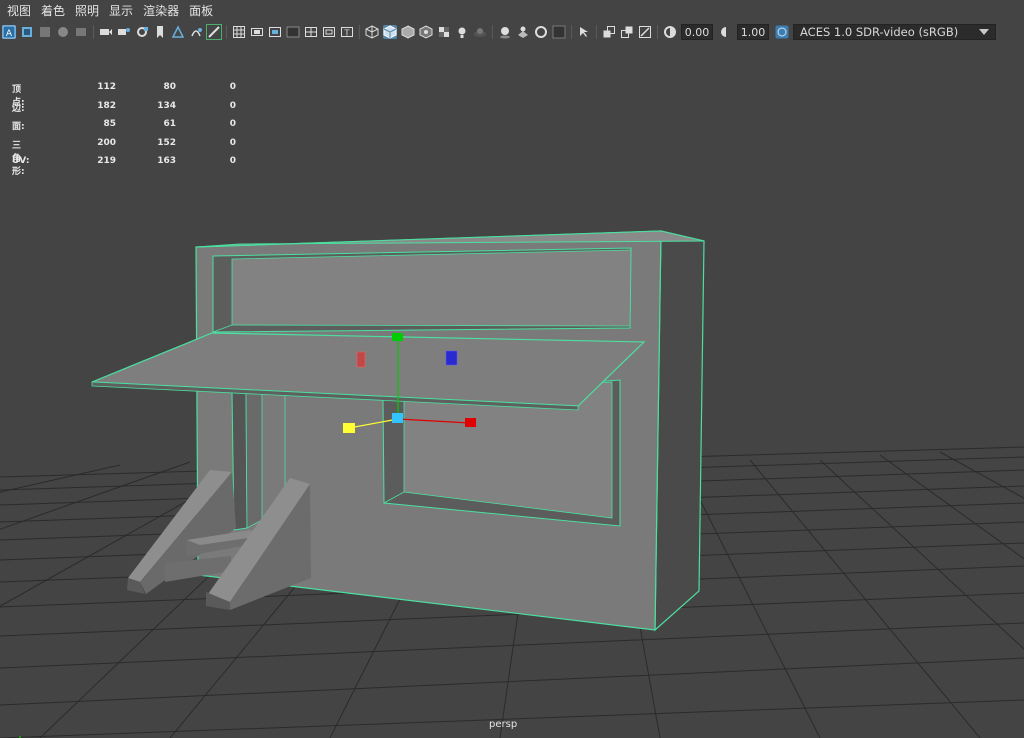 This screenshot has width=1024, height=738. Describe the element at coordinates (109, 124) in the screenshot. I see `hud-value: 85` at that location.